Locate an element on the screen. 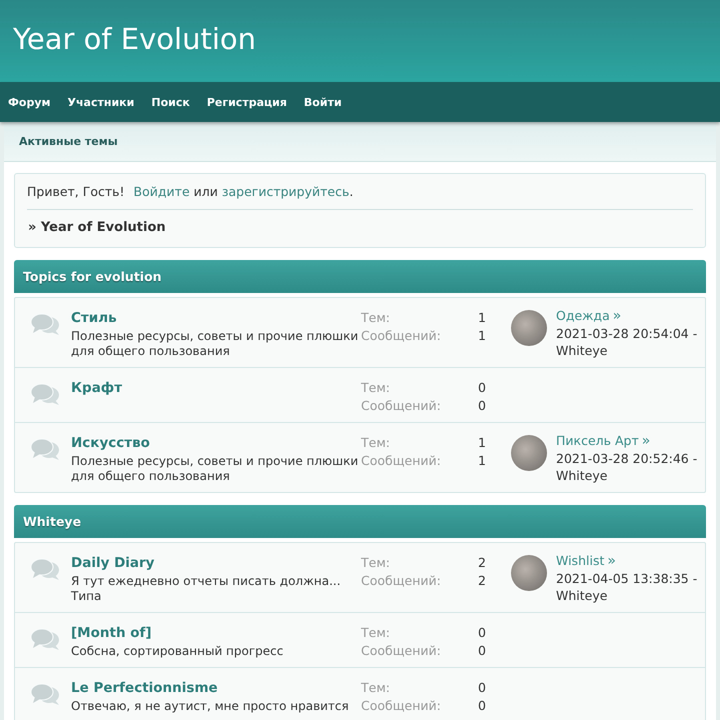  subnav-label: Активные темы is located at coordinates (68, 141).